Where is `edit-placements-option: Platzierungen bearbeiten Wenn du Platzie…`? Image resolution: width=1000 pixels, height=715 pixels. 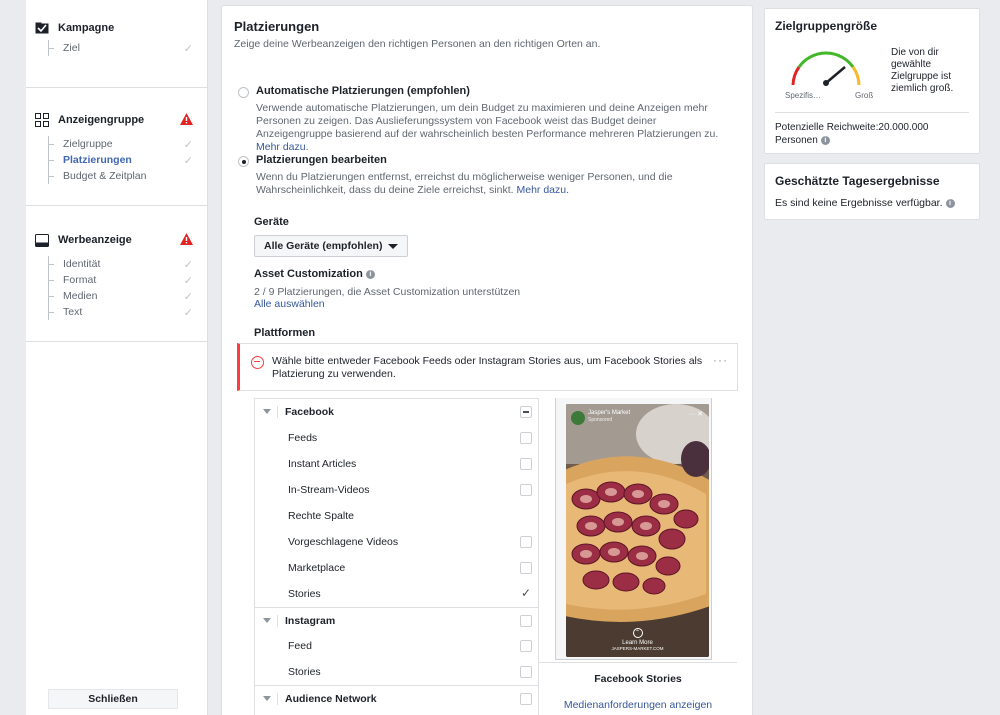 edit-placements-option: Platzierungen bearbeiten Wenn du Platzie… is located at coordinates (482, 175).